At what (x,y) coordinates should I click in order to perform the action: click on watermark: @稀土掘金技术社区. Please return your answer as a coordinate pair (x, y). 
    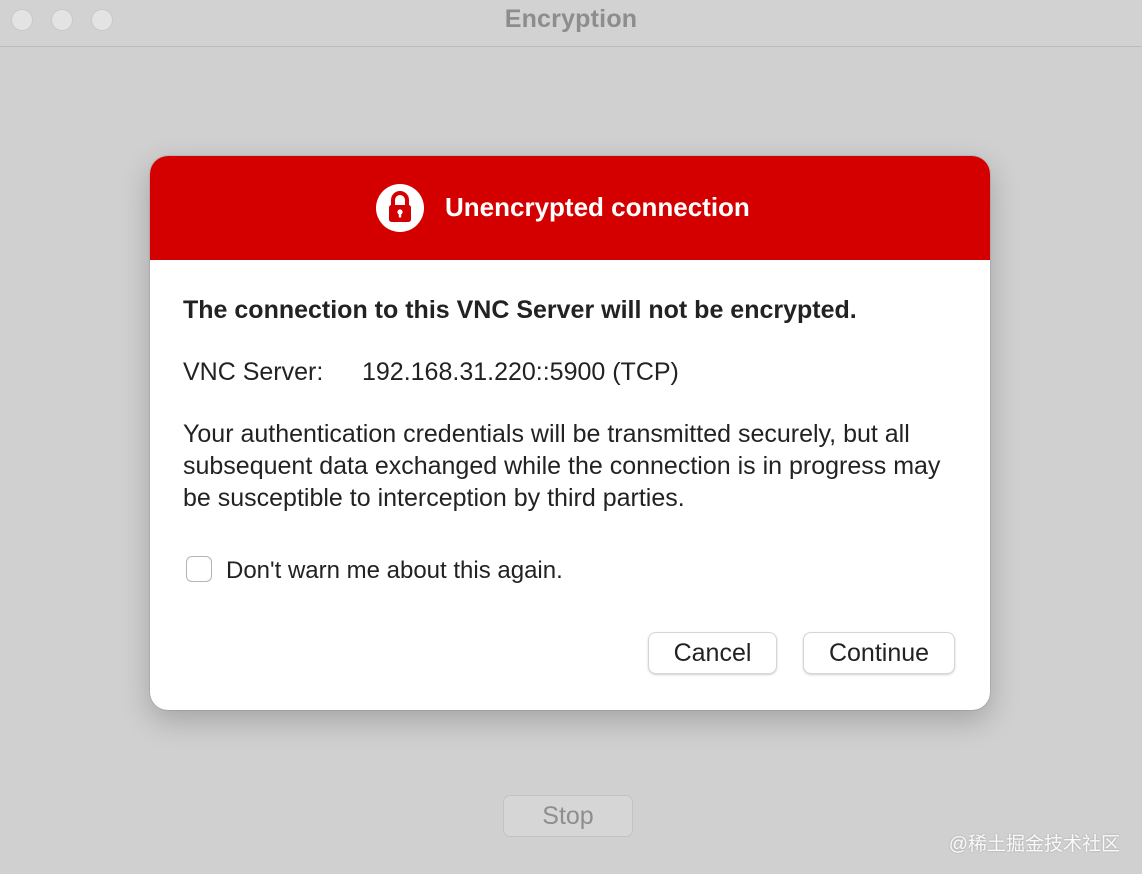
    Looking at the image, I should click on (1034, 844).